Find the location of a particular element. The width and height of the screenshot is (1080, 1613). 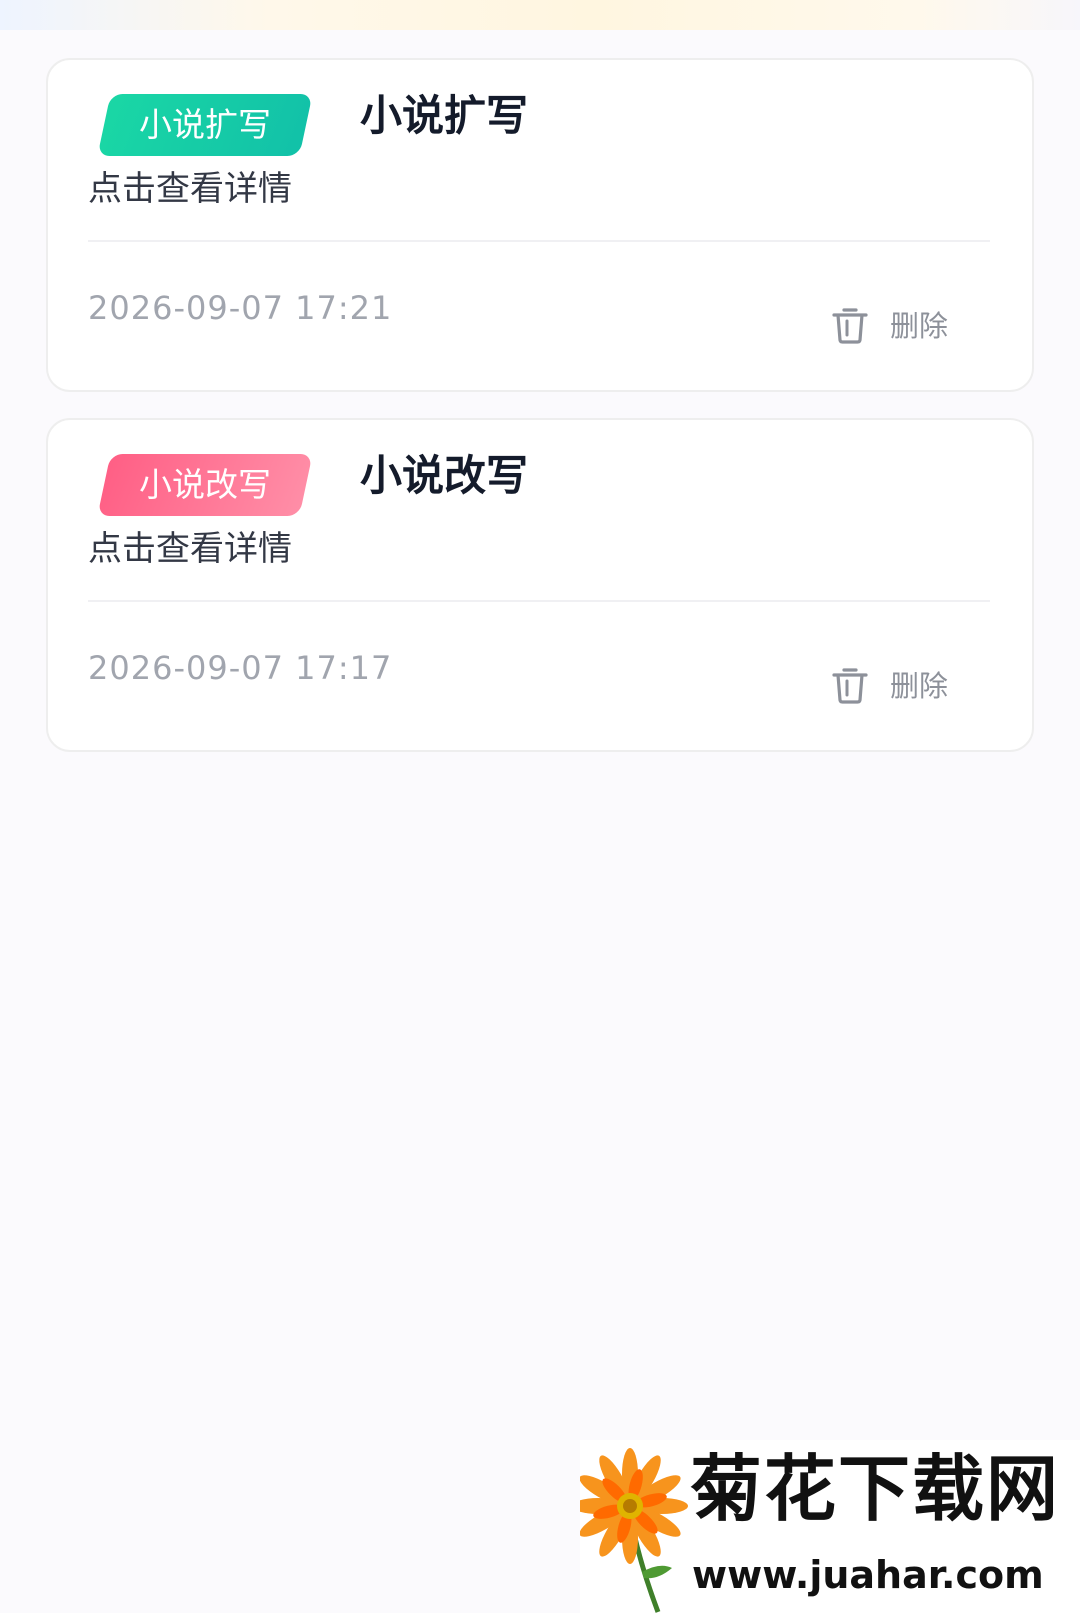

tag-badge-label: 小说改写 is located at coordinates (205, 484).